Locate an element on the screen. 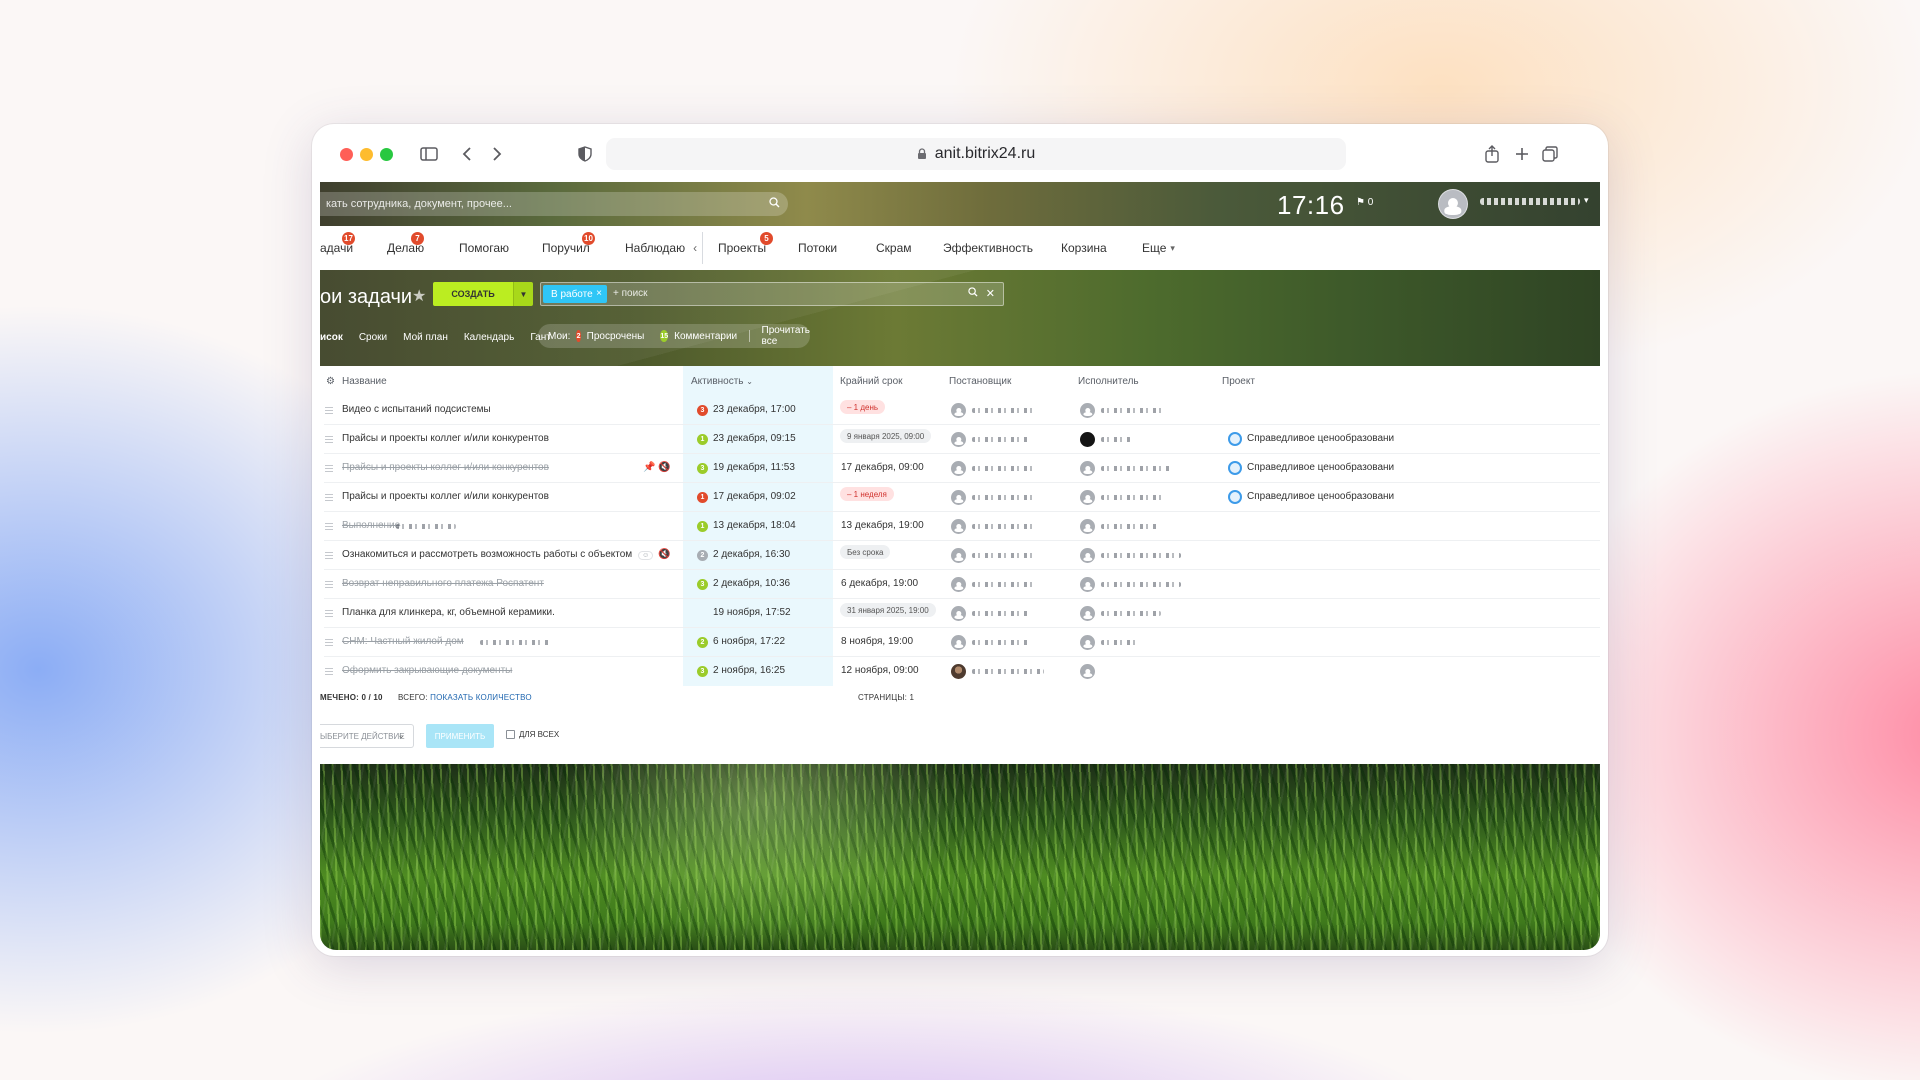 The width and height of the screenshot is (1920, 1080). share-icon is located at coordinates (1492, 154).